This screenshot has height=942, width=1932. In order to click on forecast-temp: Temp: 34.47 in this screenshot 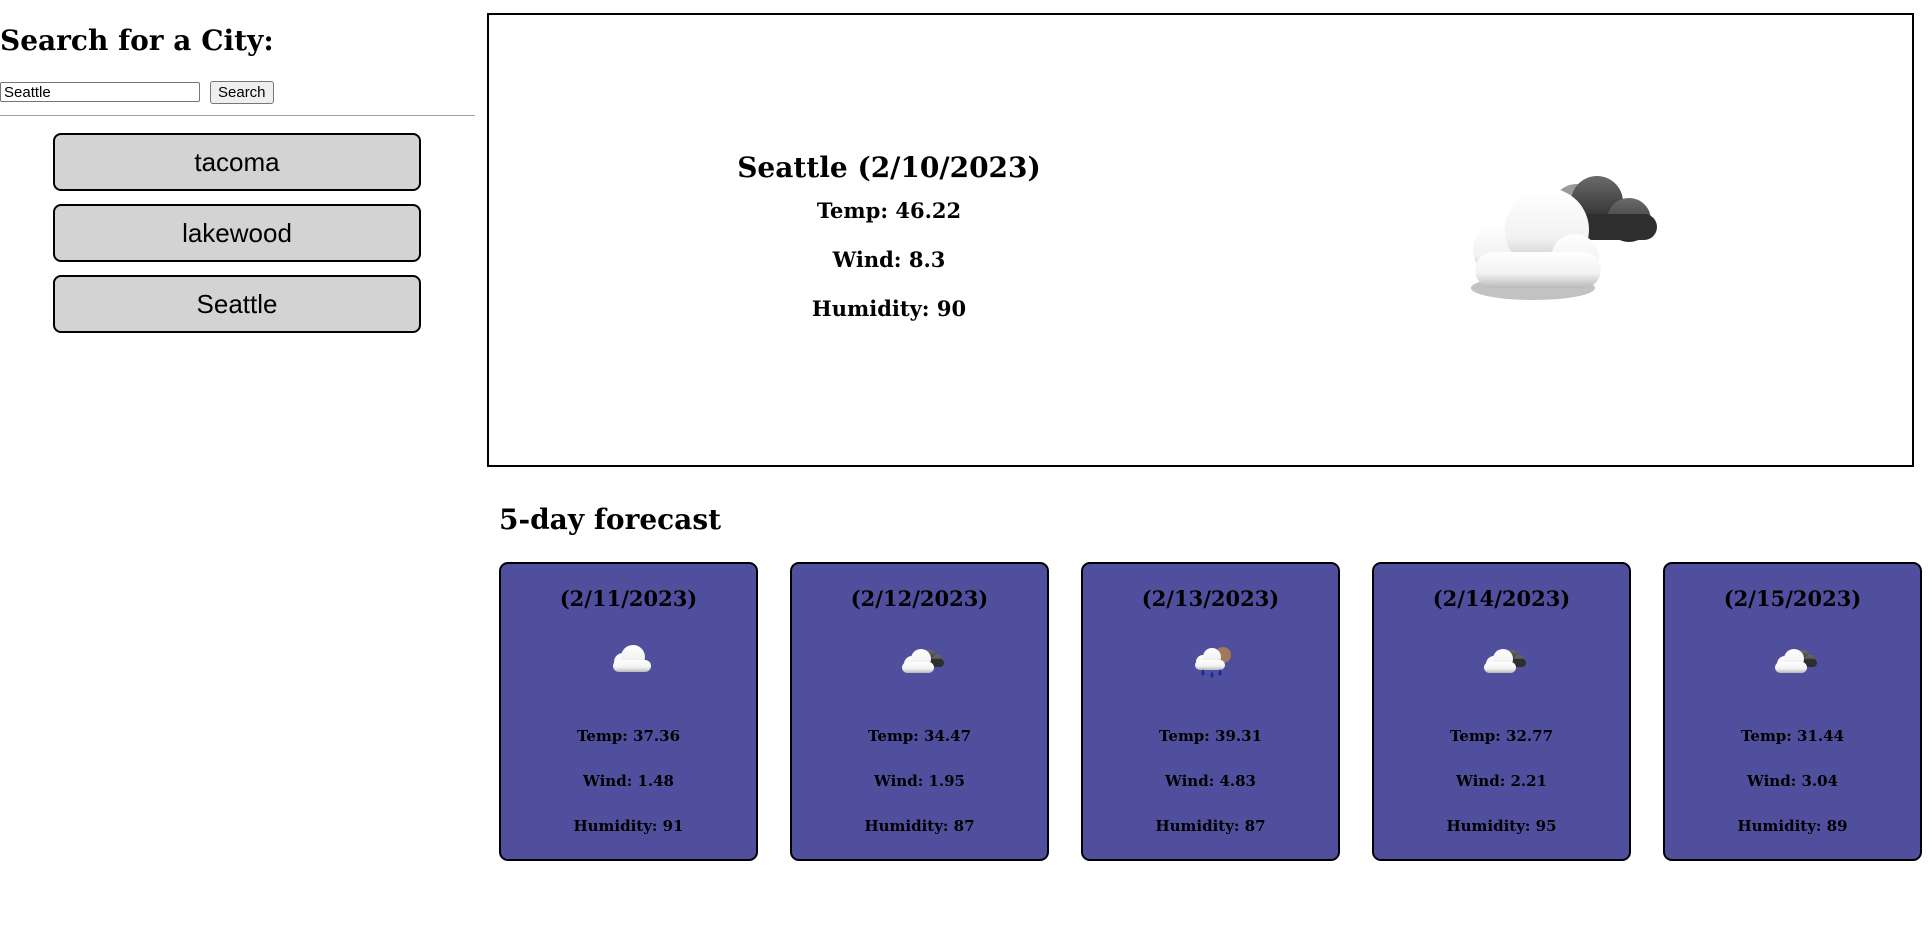, I will do `click(919, 736)`.